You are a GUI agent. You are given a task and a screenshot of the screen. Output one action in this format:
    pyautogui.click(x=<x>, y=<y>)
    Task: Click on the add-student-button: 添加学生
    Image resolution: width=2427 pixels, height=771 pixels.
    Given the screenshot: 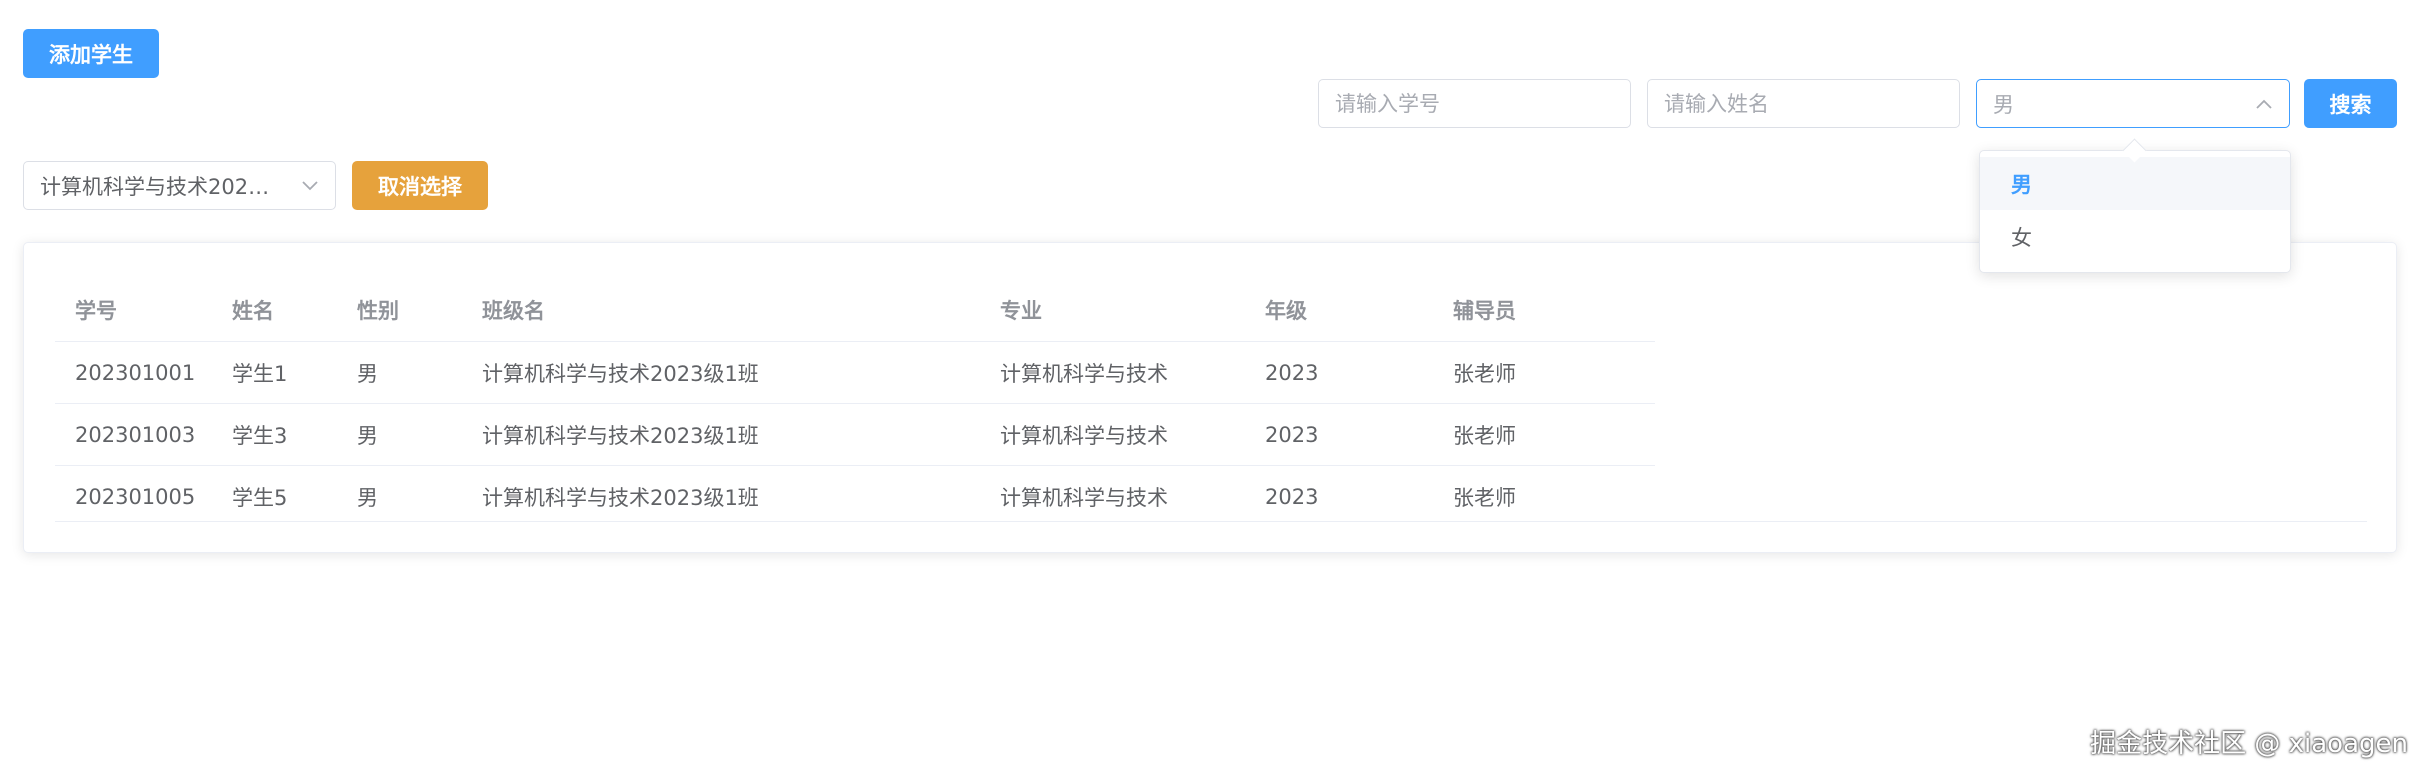 What is the action you would take?
    pyautogui.click(x=91, y=53)
    